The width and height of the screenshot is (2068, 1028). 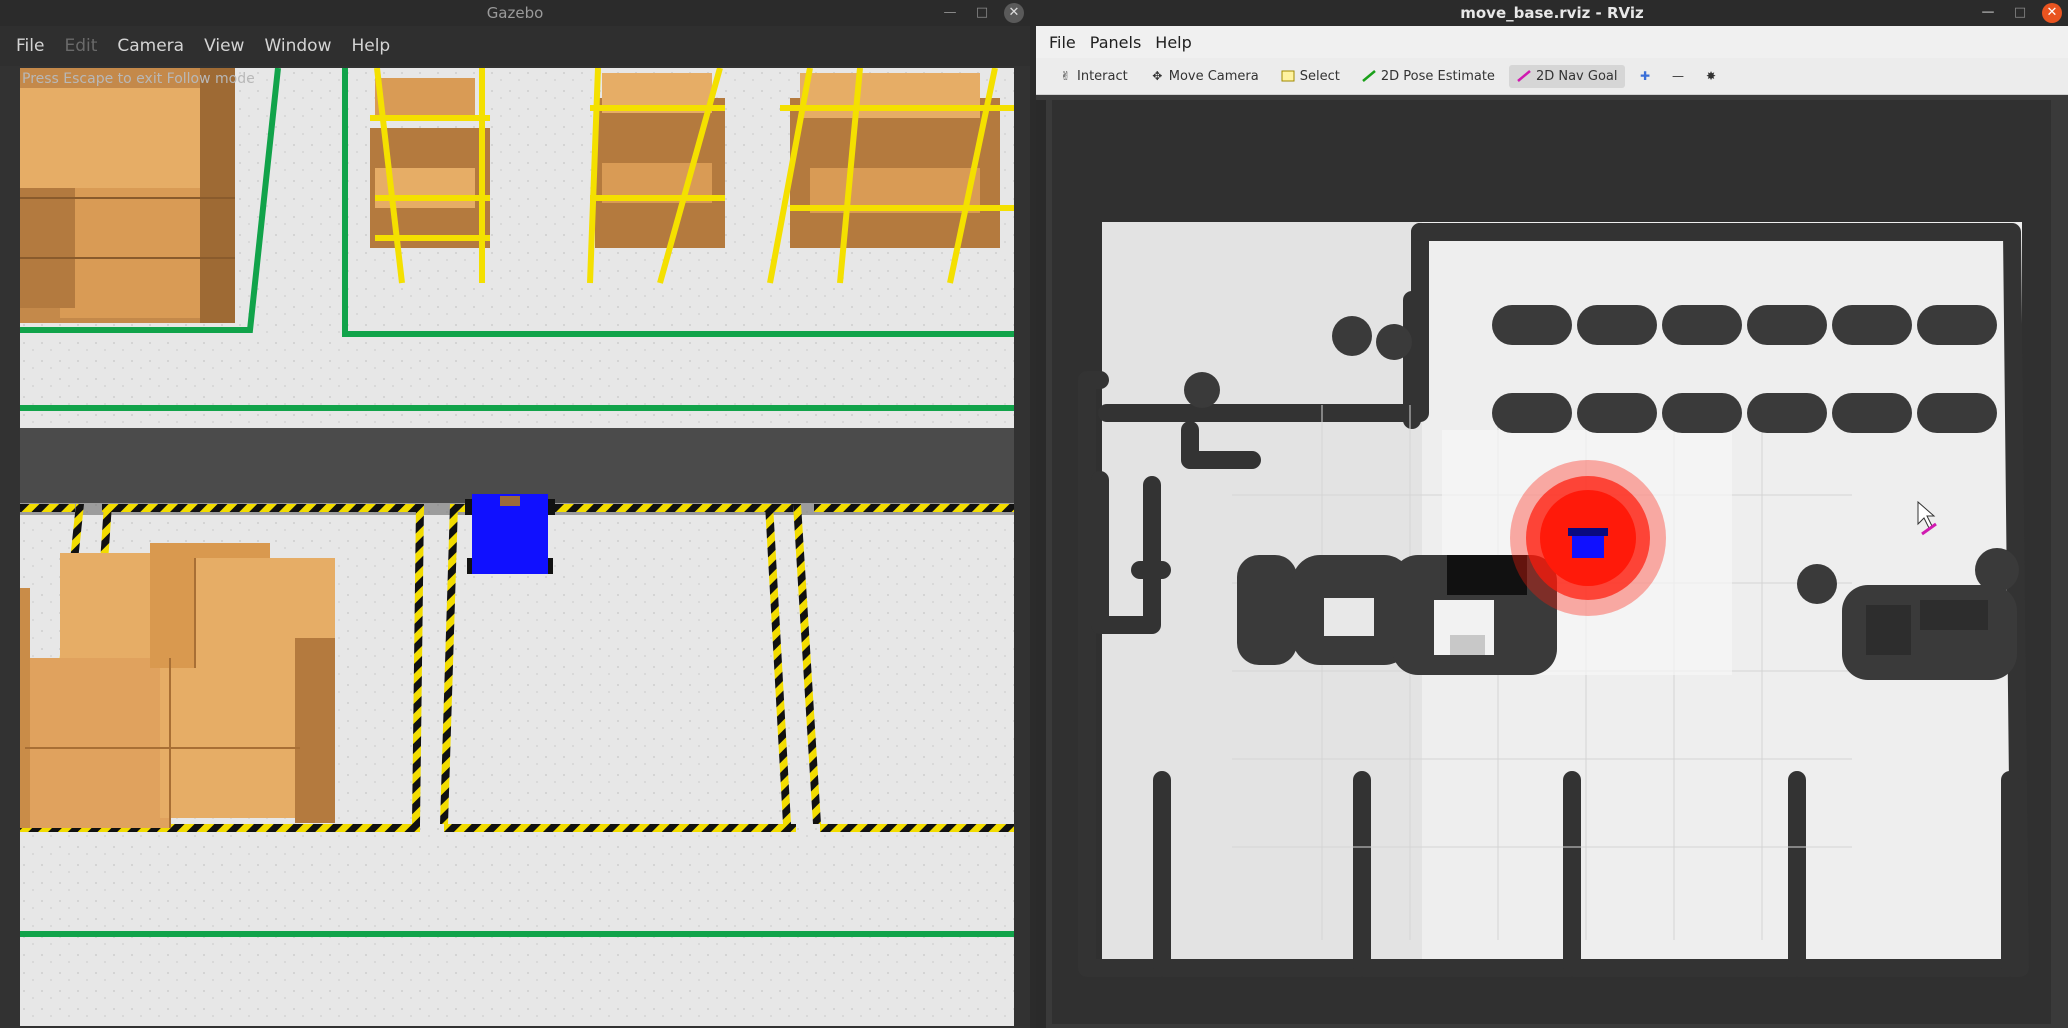 What do you see at coordinates (1157, 75) in the screenshot?
I see `camera-move-icon: ✥` at bounding box center [1157, 75].